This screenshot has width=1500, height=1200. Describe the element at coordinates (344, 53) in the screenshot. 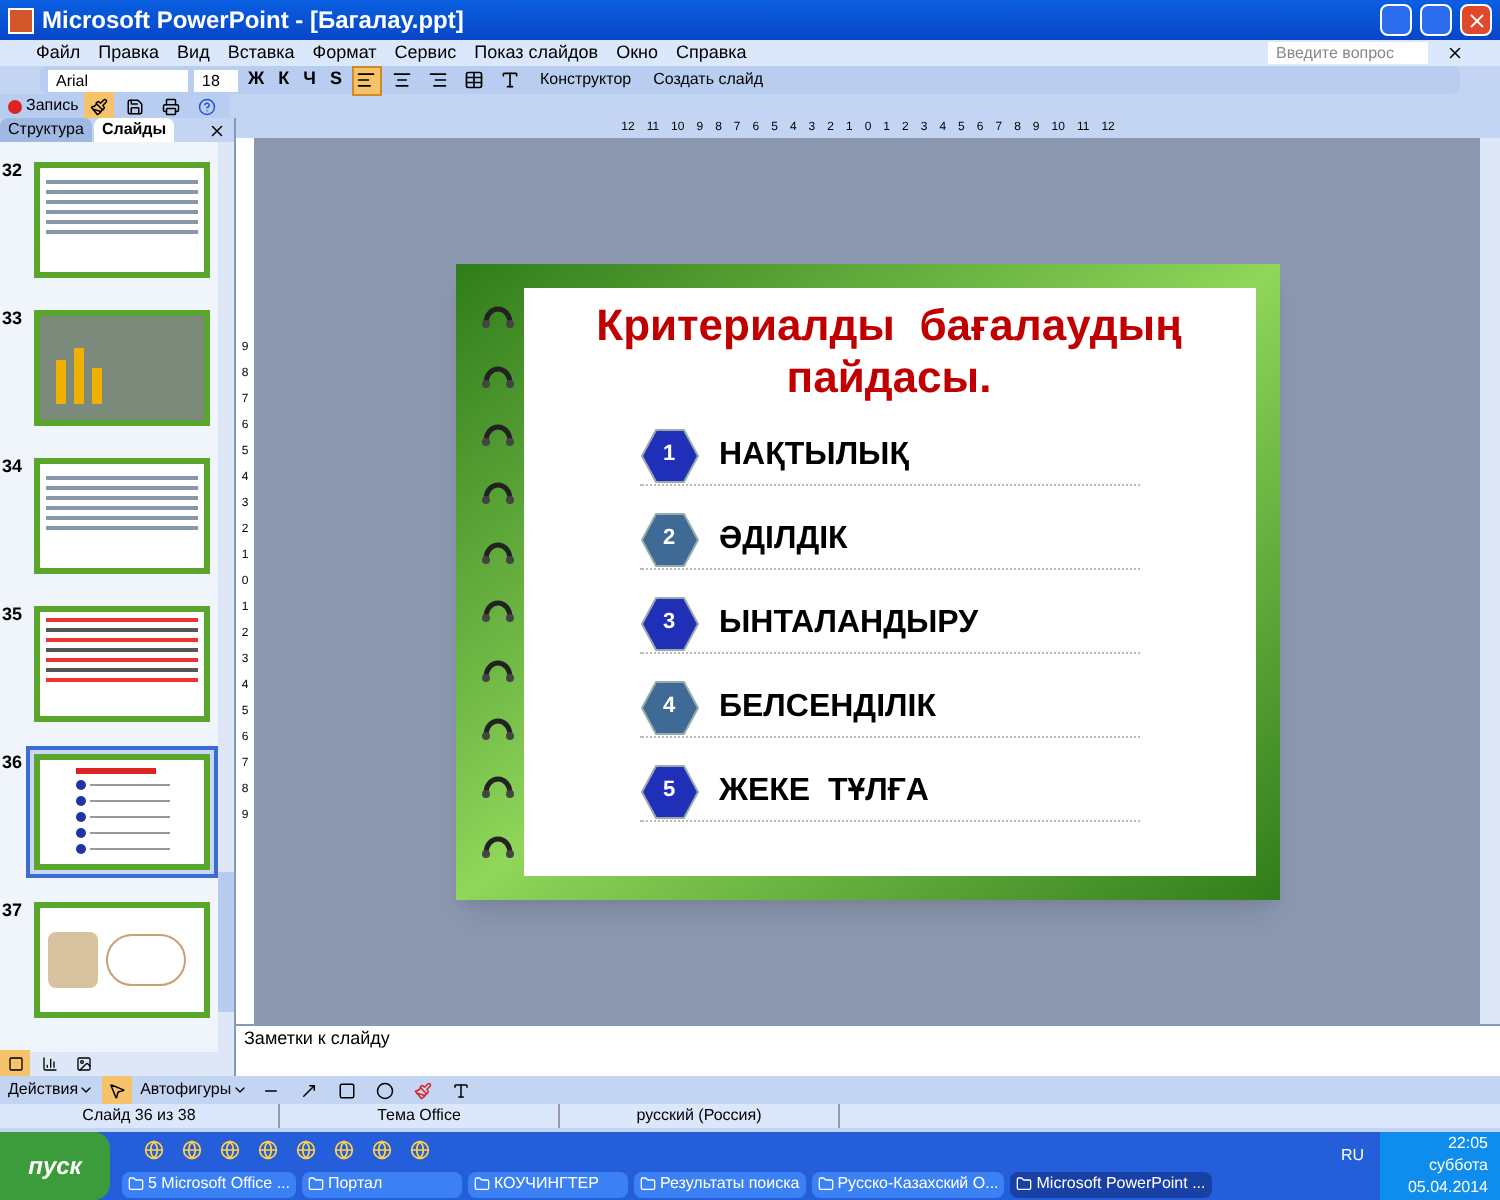

I see `menu-item: Формат` at that location.